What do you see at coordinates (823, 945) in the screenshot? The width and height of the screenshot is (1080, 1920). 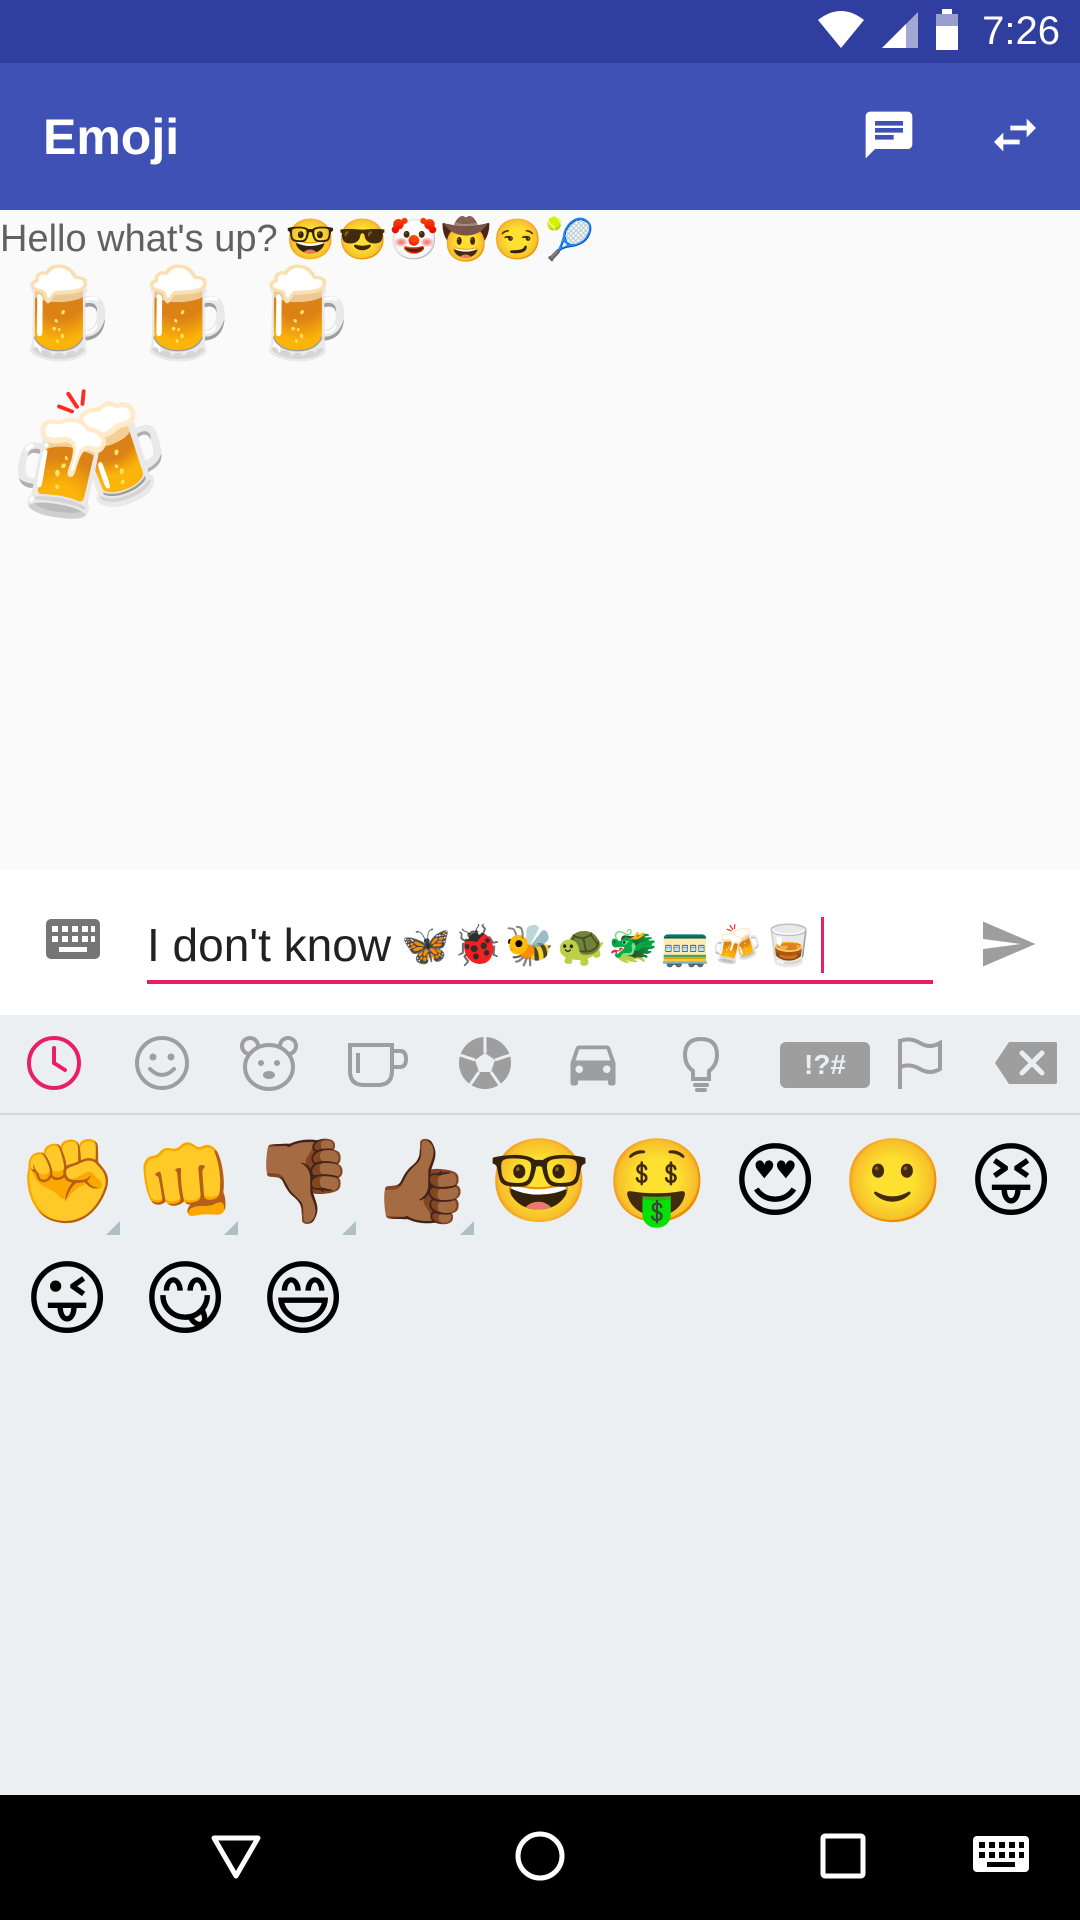 I see `text-cursor` at bounding box center [823, 945].